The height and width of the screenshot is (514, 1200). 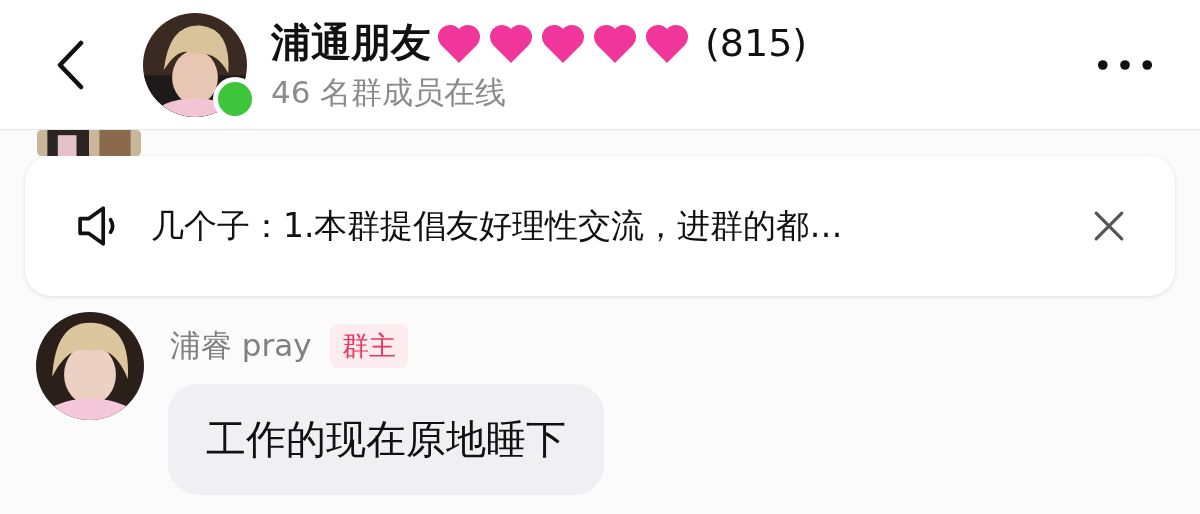 I want to click on member-count: (815), so click(x=756, y=42).